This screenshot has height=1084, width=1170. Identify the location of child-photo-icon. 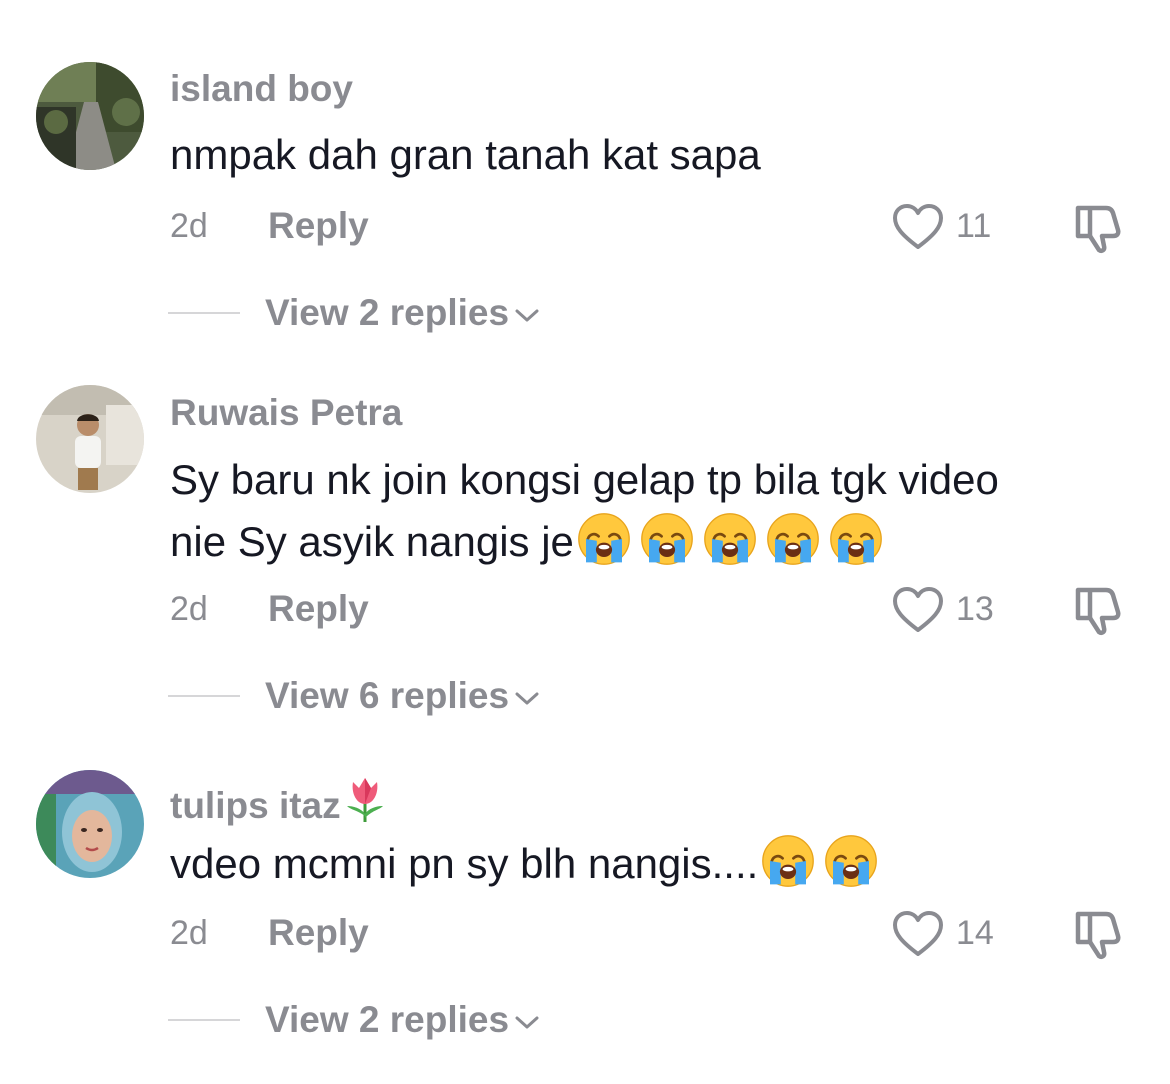
(90, 439).